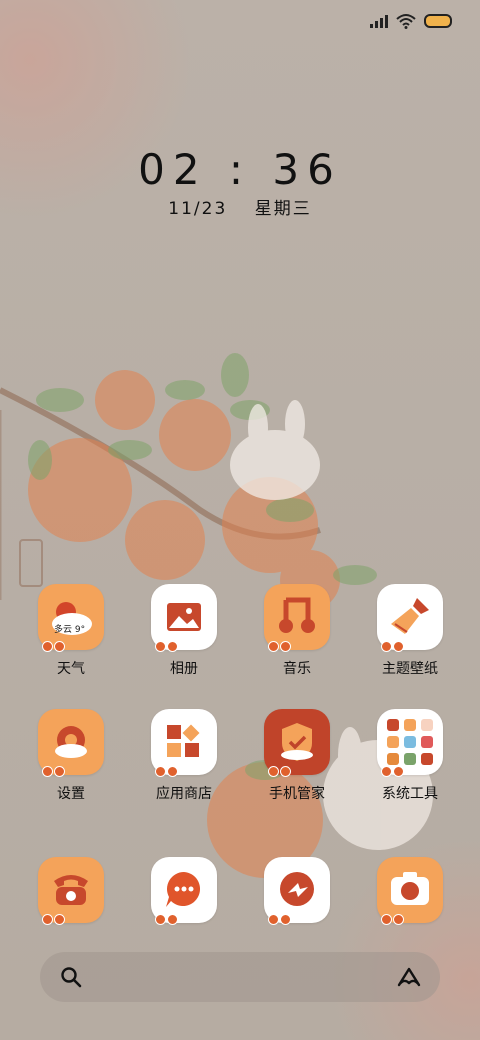 The height and width of the screenshot is (1040, 480). What do you see at coordinates (410, 618) in the screenshot?
I see `paintbrush-icon` at bounding box center [410, 618].